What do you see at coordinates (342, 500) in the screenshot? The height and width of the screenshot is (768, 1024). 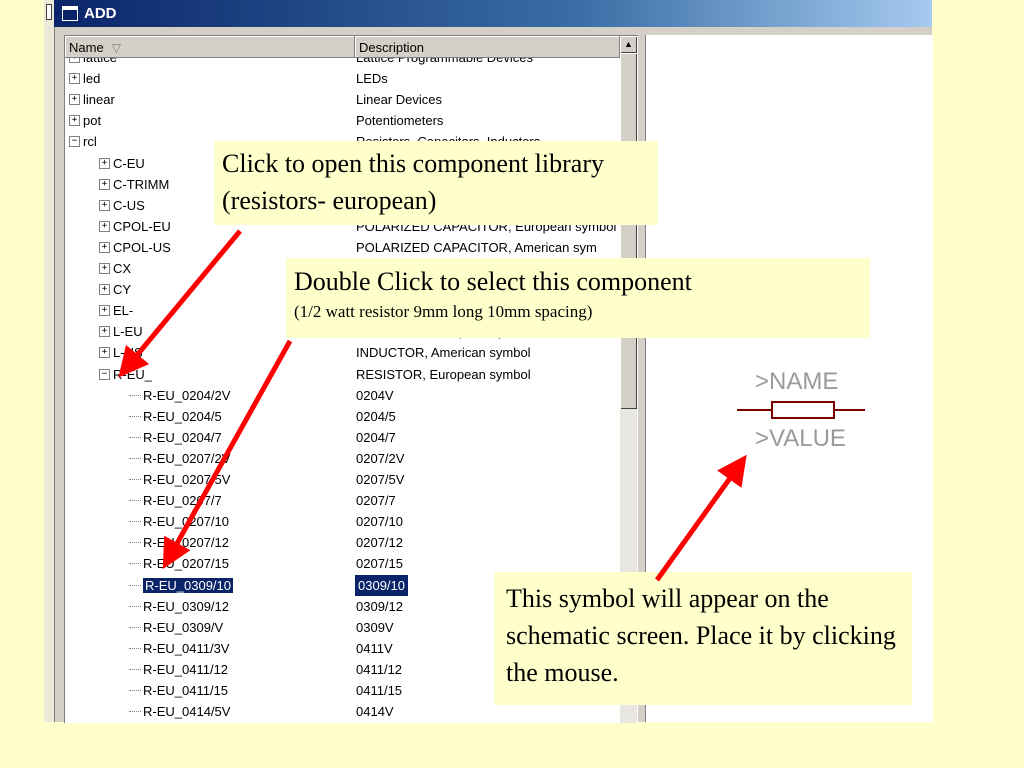 I see `tree-row: R-EU_0207/7 0207/7` at bounding box center [342, 500].